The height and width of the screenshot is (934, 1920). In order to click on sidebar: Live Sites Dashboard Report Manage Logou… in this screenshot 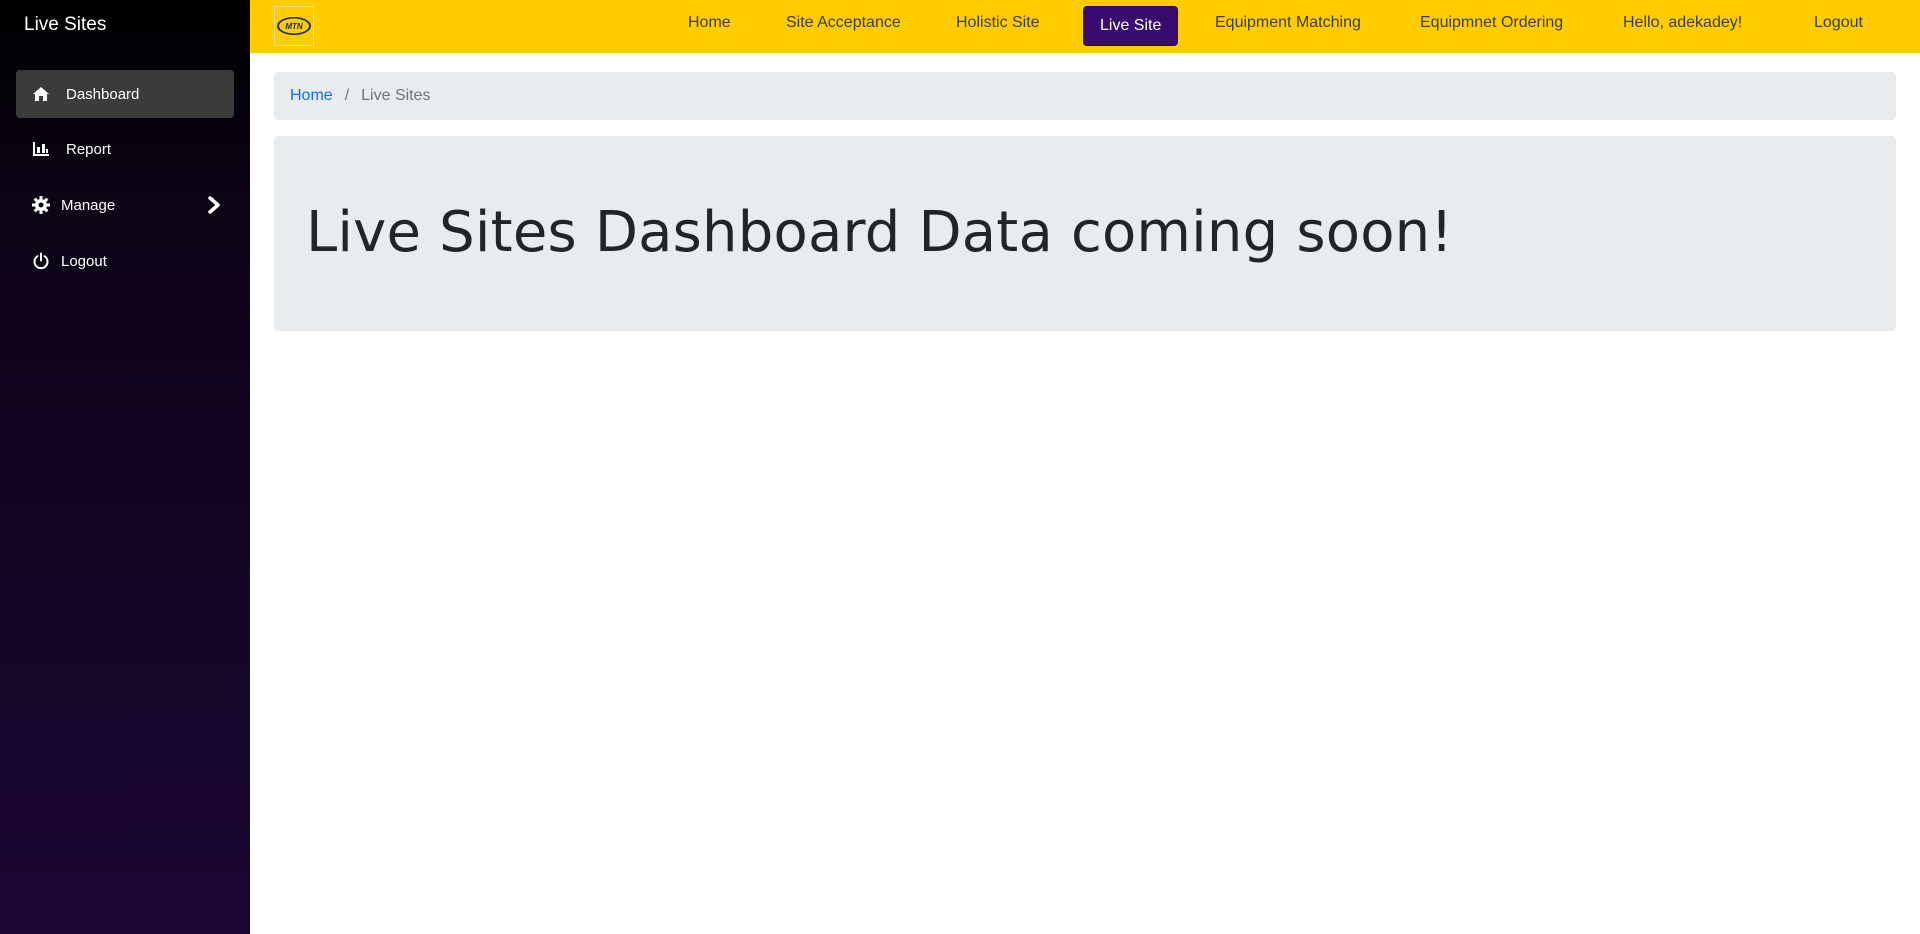, I will do `click(125, 467)`.